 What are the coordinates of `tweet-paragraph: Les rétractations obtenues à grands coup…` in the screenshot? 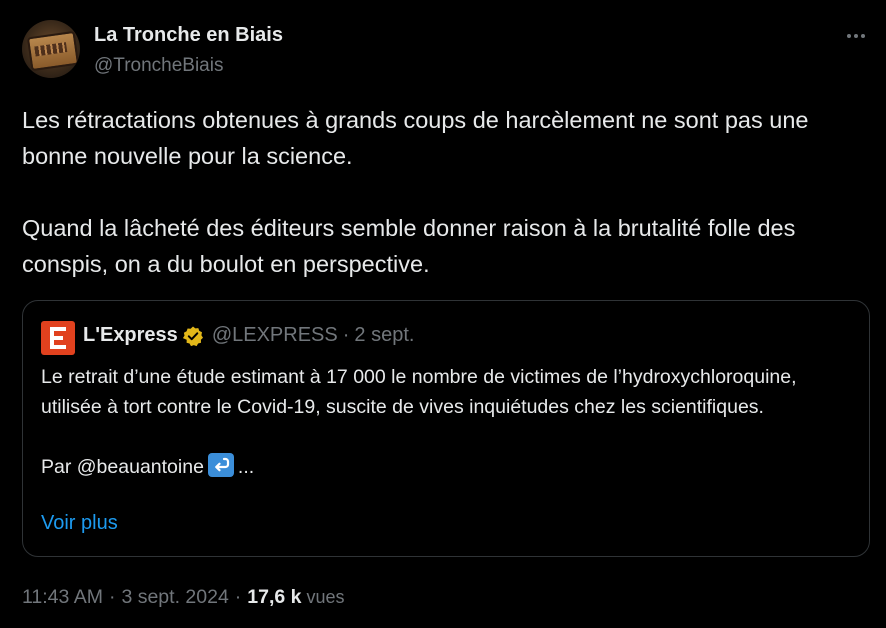 It's located at (415, 138).